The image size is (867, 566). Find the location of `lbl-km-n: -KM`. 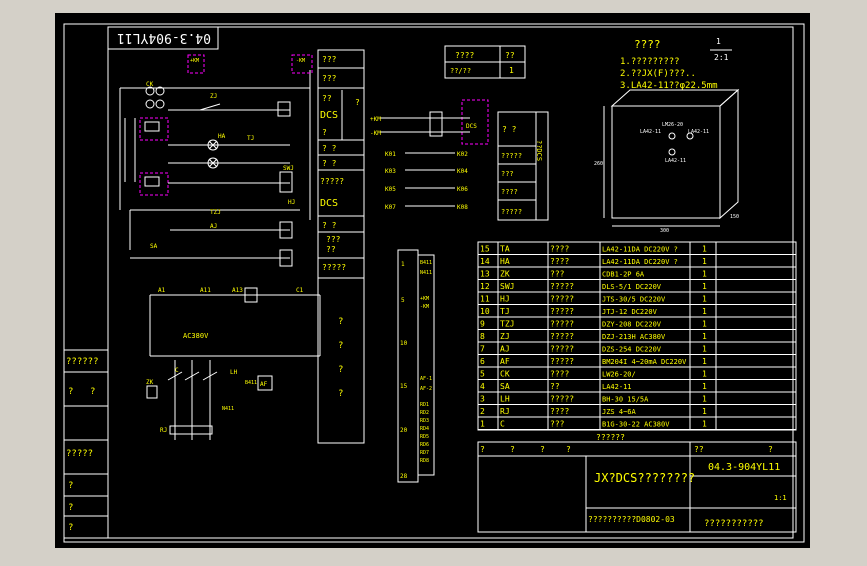

lbl-km-n: -KM is located at coordinates (300, 61).